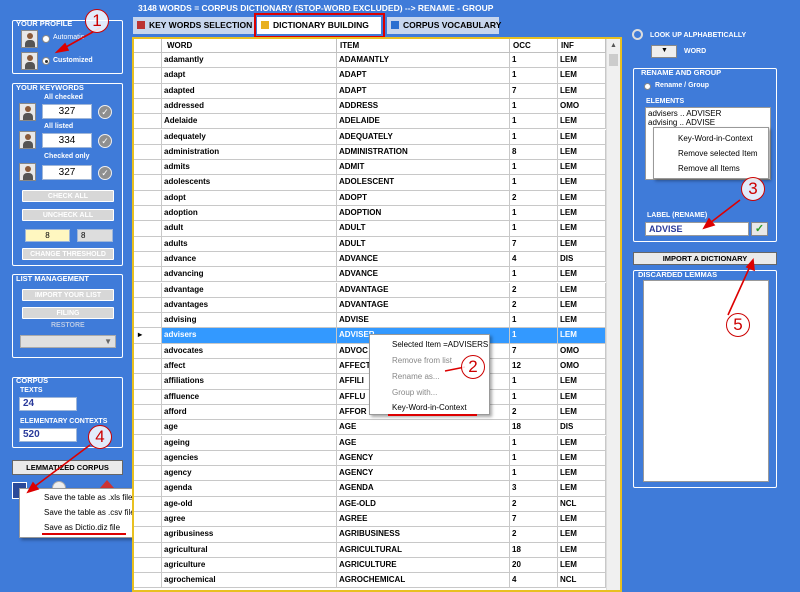  I want to click on table-row: adopt ADOPT 2 LEM, so click(370, 198).